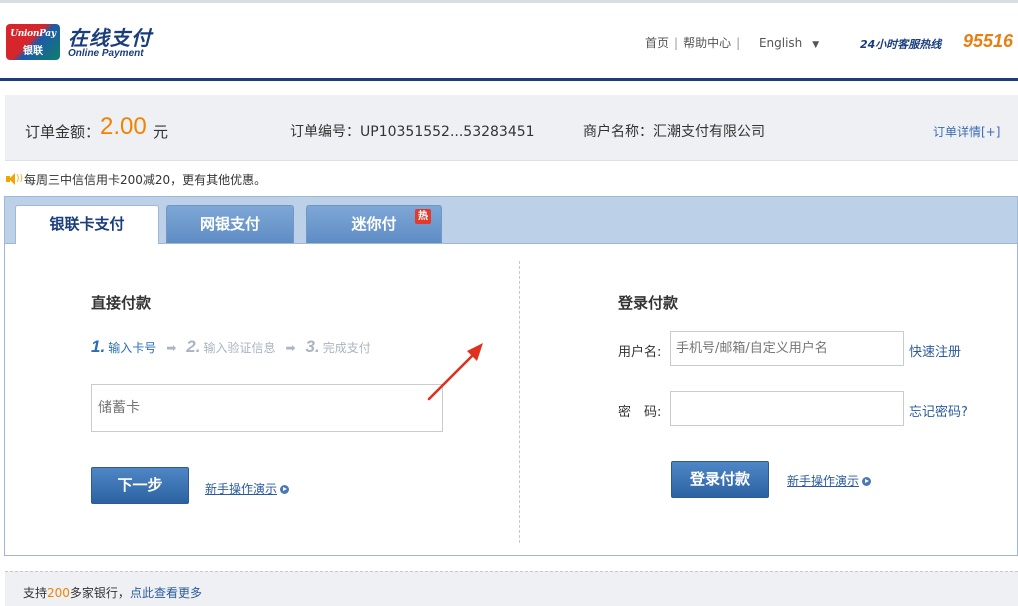  I want to click on password-input, so click(787, 408).